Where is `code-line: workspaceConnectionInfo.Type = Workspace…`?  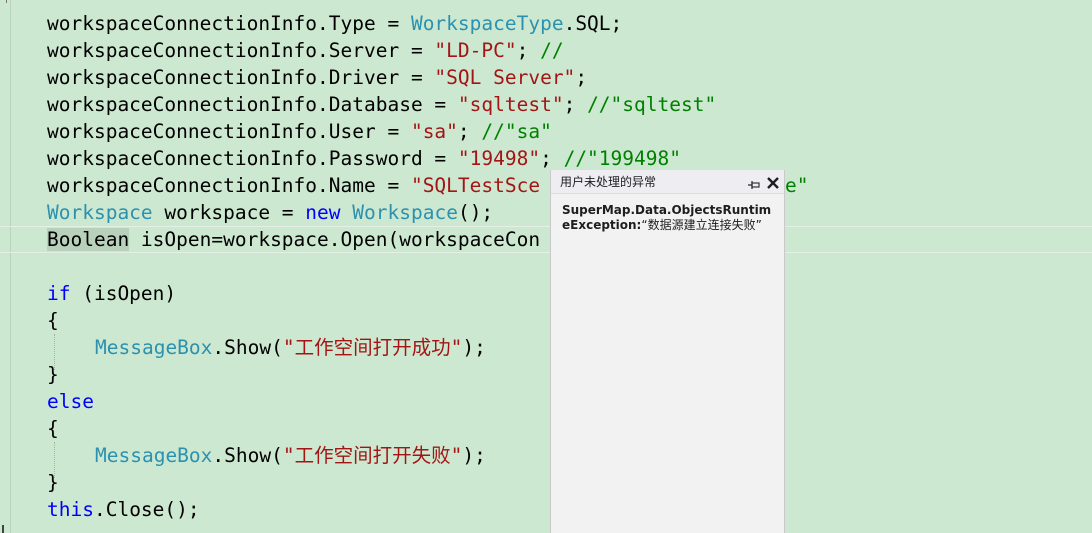 code-line: workspaceConnectionInfo.Type = Workspace… is located at coordinates (334, 23).